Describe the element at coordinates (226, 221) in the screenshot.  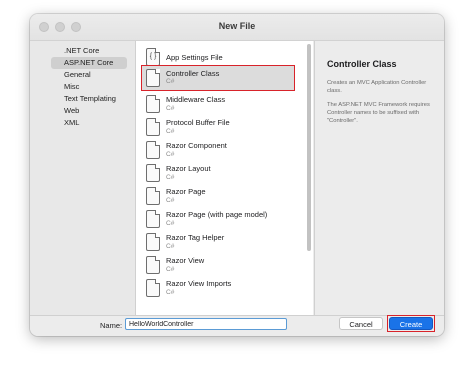
I see `template-razor-page-with-model: Razor Page (with page model) C#` at that location.